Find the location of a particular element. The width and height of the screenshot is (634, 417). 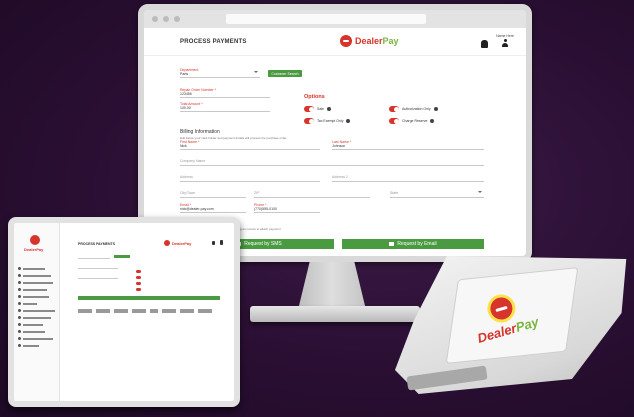

browser-bar is located at coordinates (335, 19).